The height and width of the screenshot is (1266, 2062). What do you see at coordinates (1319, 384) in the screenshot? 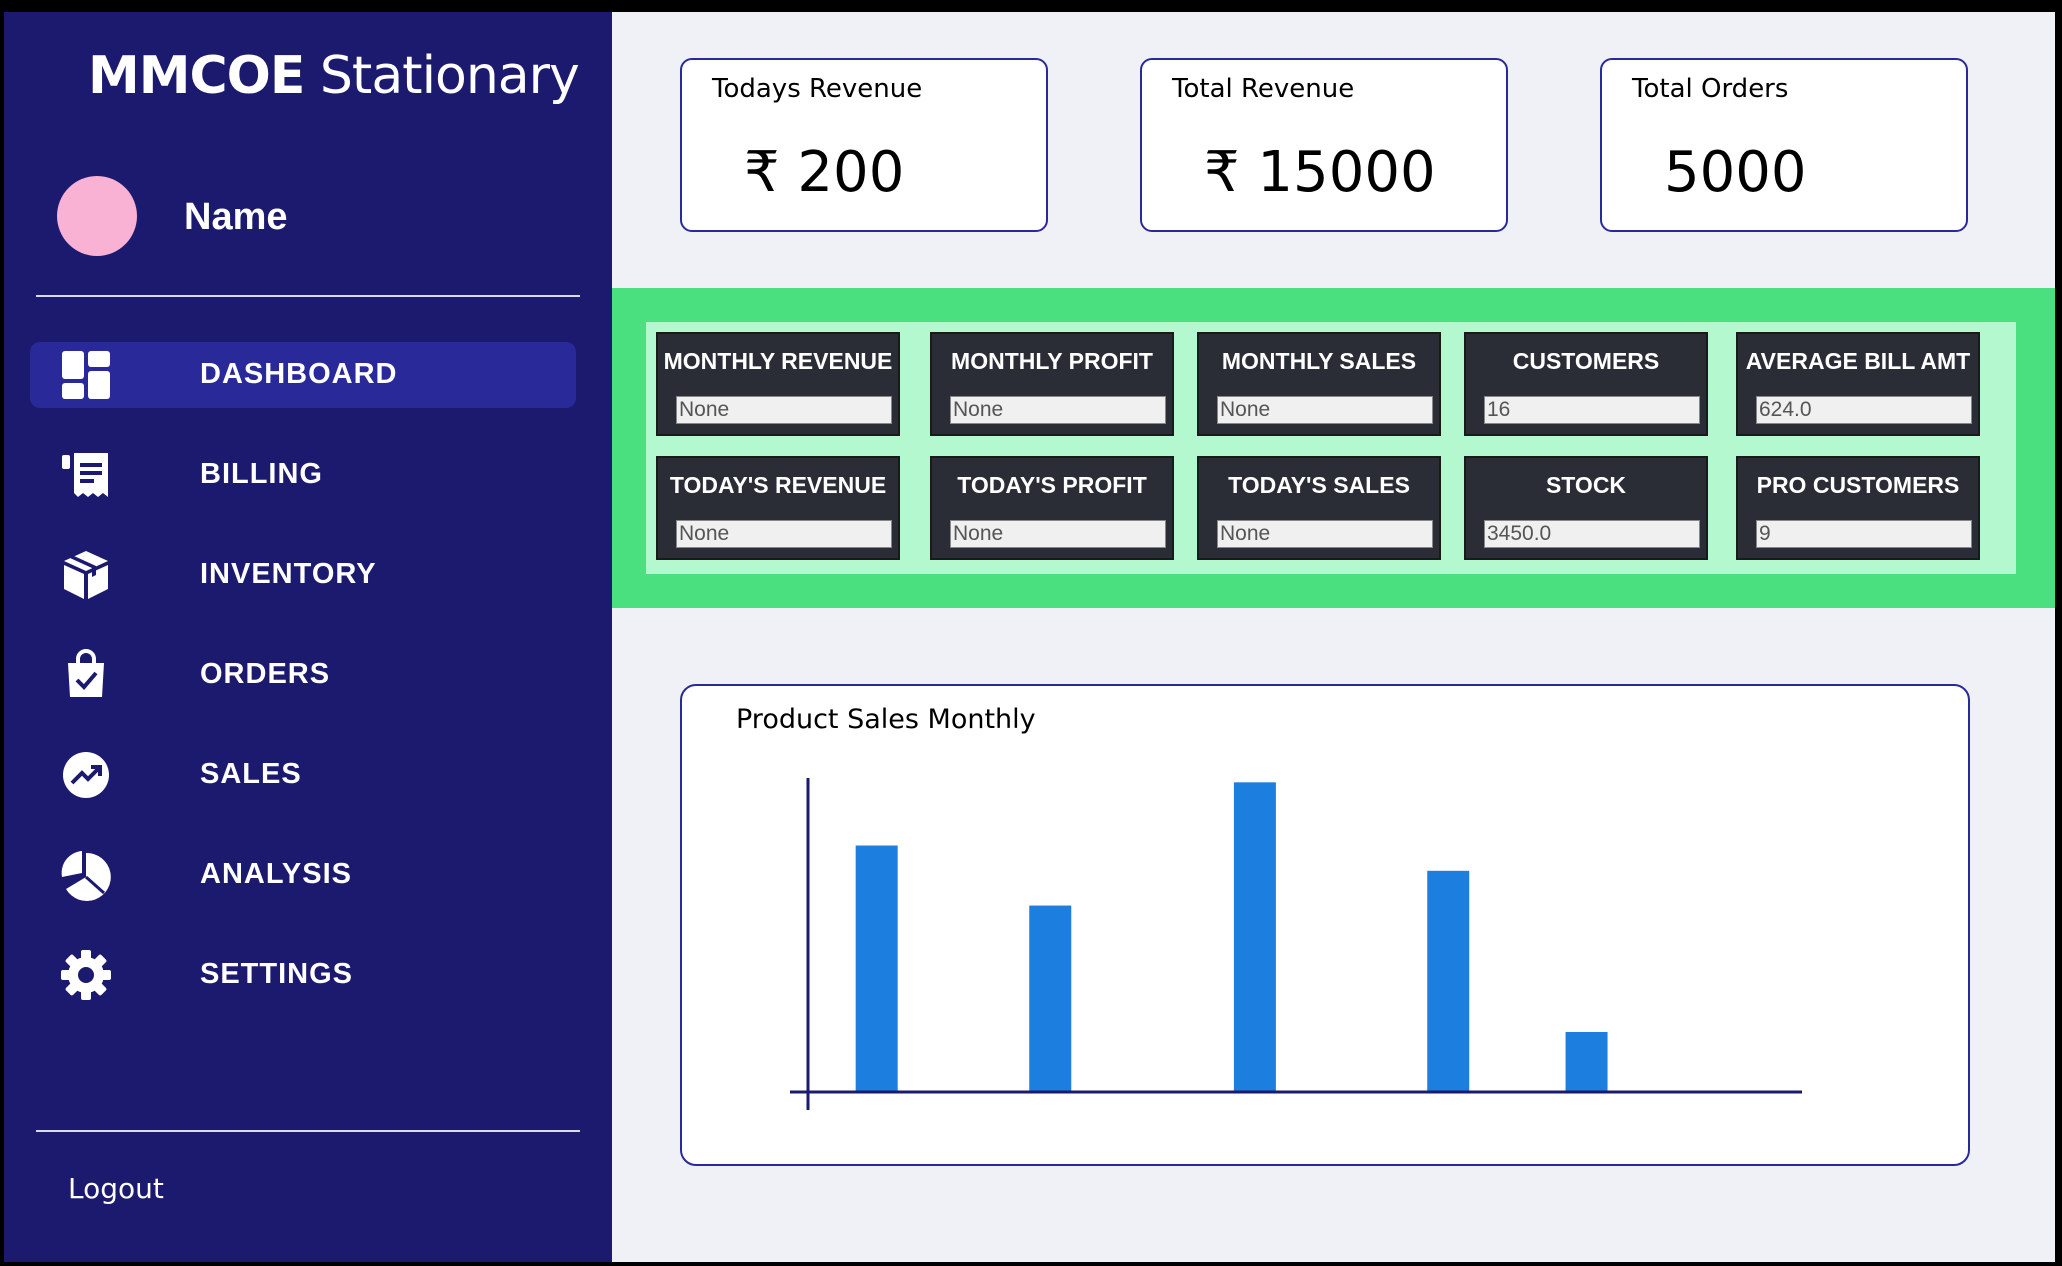
I see `stat-monthly-sales: MONTHLY SALES` at bounding box center [1319, 384].